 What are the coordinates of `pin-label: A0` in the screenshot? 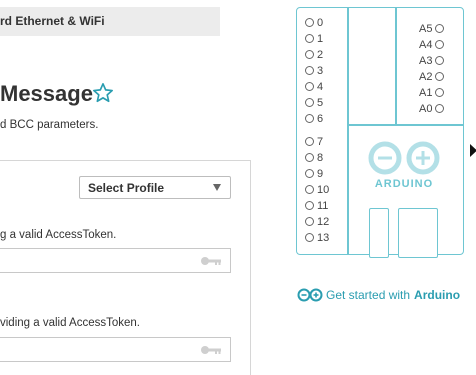 It's located at (432, 109).